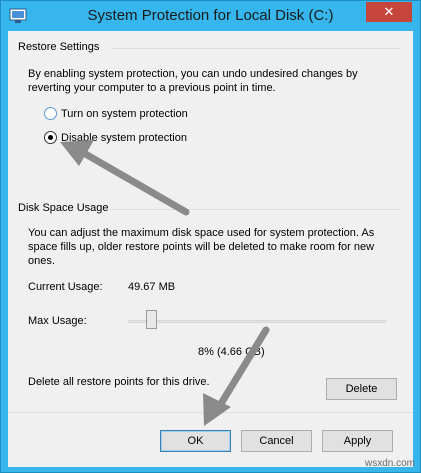  Describe the element at coordinates (59, 47) in the screenshot. I see `restore-settings-heading: Restore Settings` at that location.